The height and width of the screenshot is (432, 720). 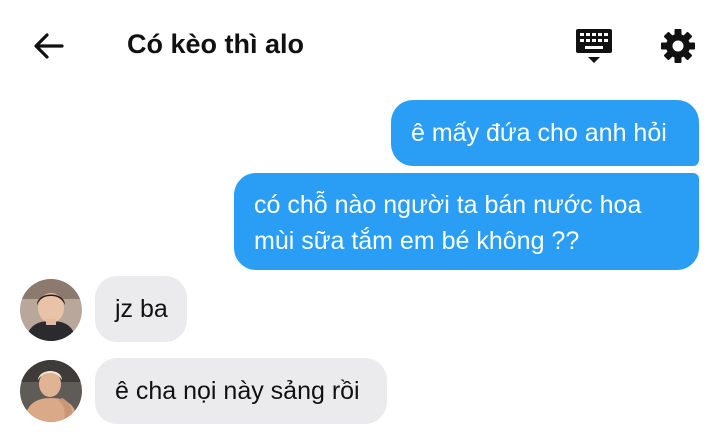 I want to click on back-button, so click(x=48, y=46).